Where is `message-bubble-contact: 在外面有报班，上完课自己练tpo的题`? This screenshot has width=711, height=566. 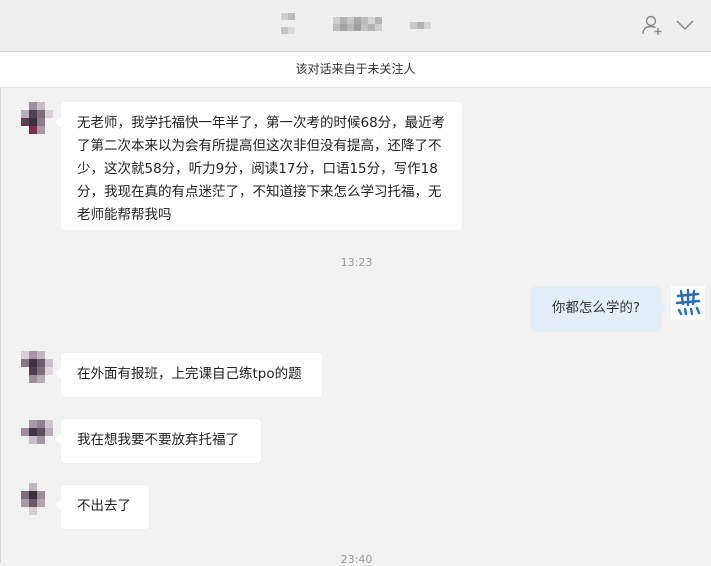
message-bubble-contact: 在外面有报班，上完课自己练tpo的题 is located at coordinates (188, 375).